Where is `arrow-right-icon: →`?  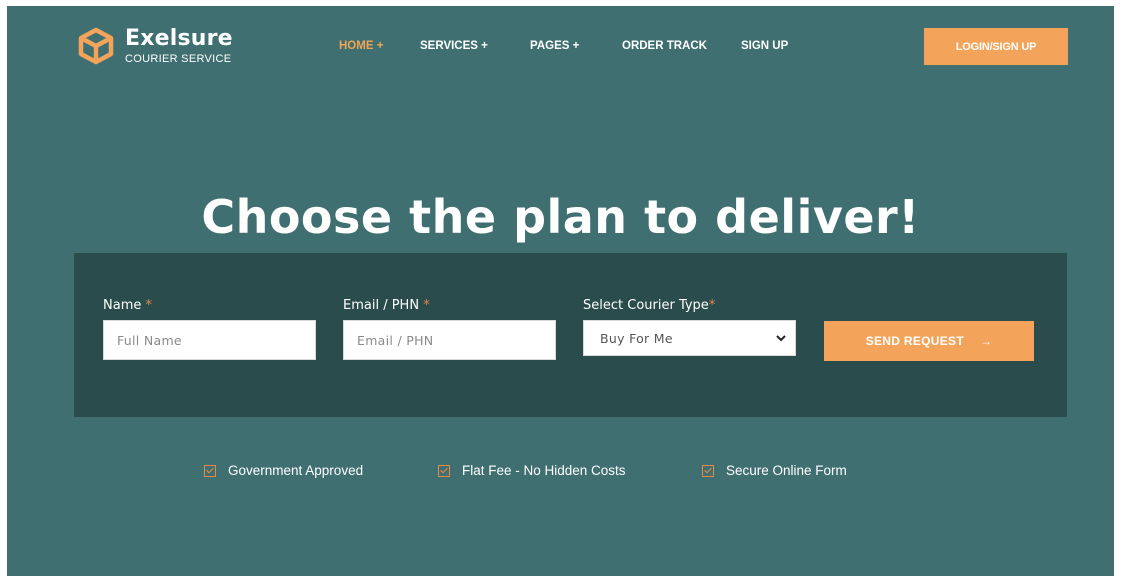
arrow-right-icon: → is located at coordinates (986, 341).